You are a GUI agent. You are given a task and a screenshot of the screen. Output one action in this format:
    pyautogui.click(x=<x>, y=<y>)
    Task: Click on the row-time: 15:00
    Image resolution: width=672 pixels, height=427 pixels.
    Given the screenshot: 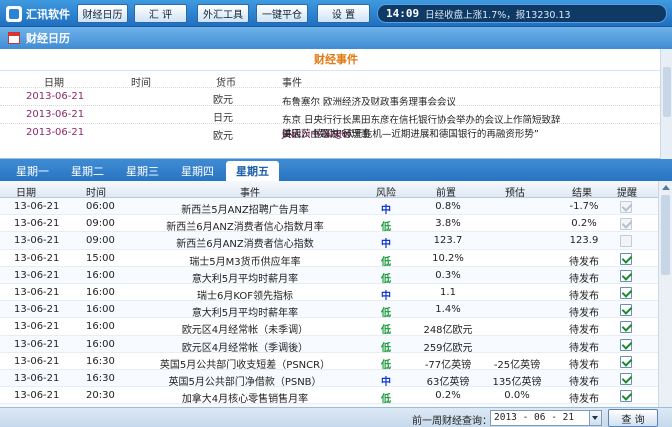 What is the action you would take?
    pyautogui.click(x=100, y=258)
    